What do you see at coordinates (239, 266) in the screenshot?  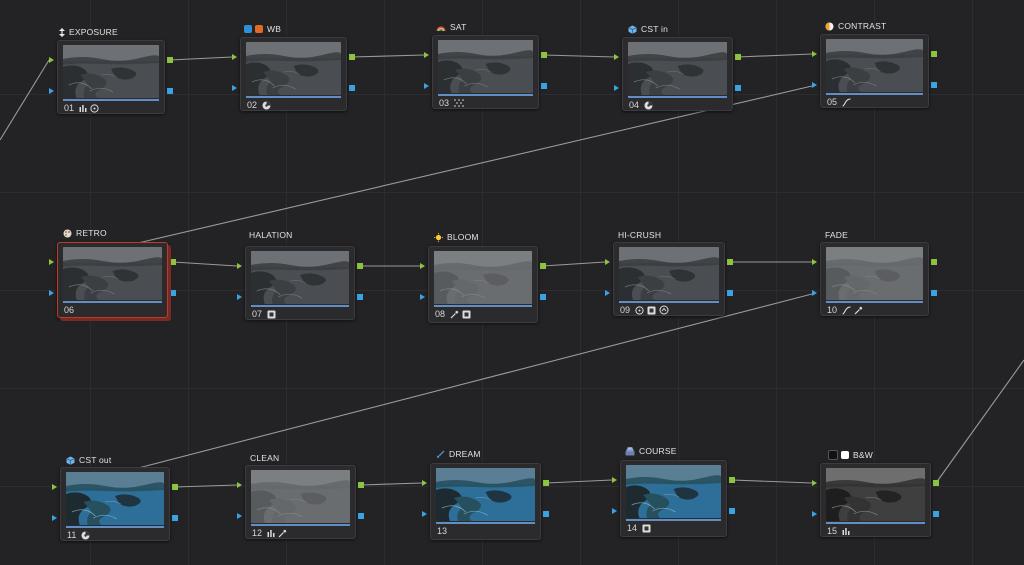 I see `node-07-input-port` at bounding box center [239, 266].